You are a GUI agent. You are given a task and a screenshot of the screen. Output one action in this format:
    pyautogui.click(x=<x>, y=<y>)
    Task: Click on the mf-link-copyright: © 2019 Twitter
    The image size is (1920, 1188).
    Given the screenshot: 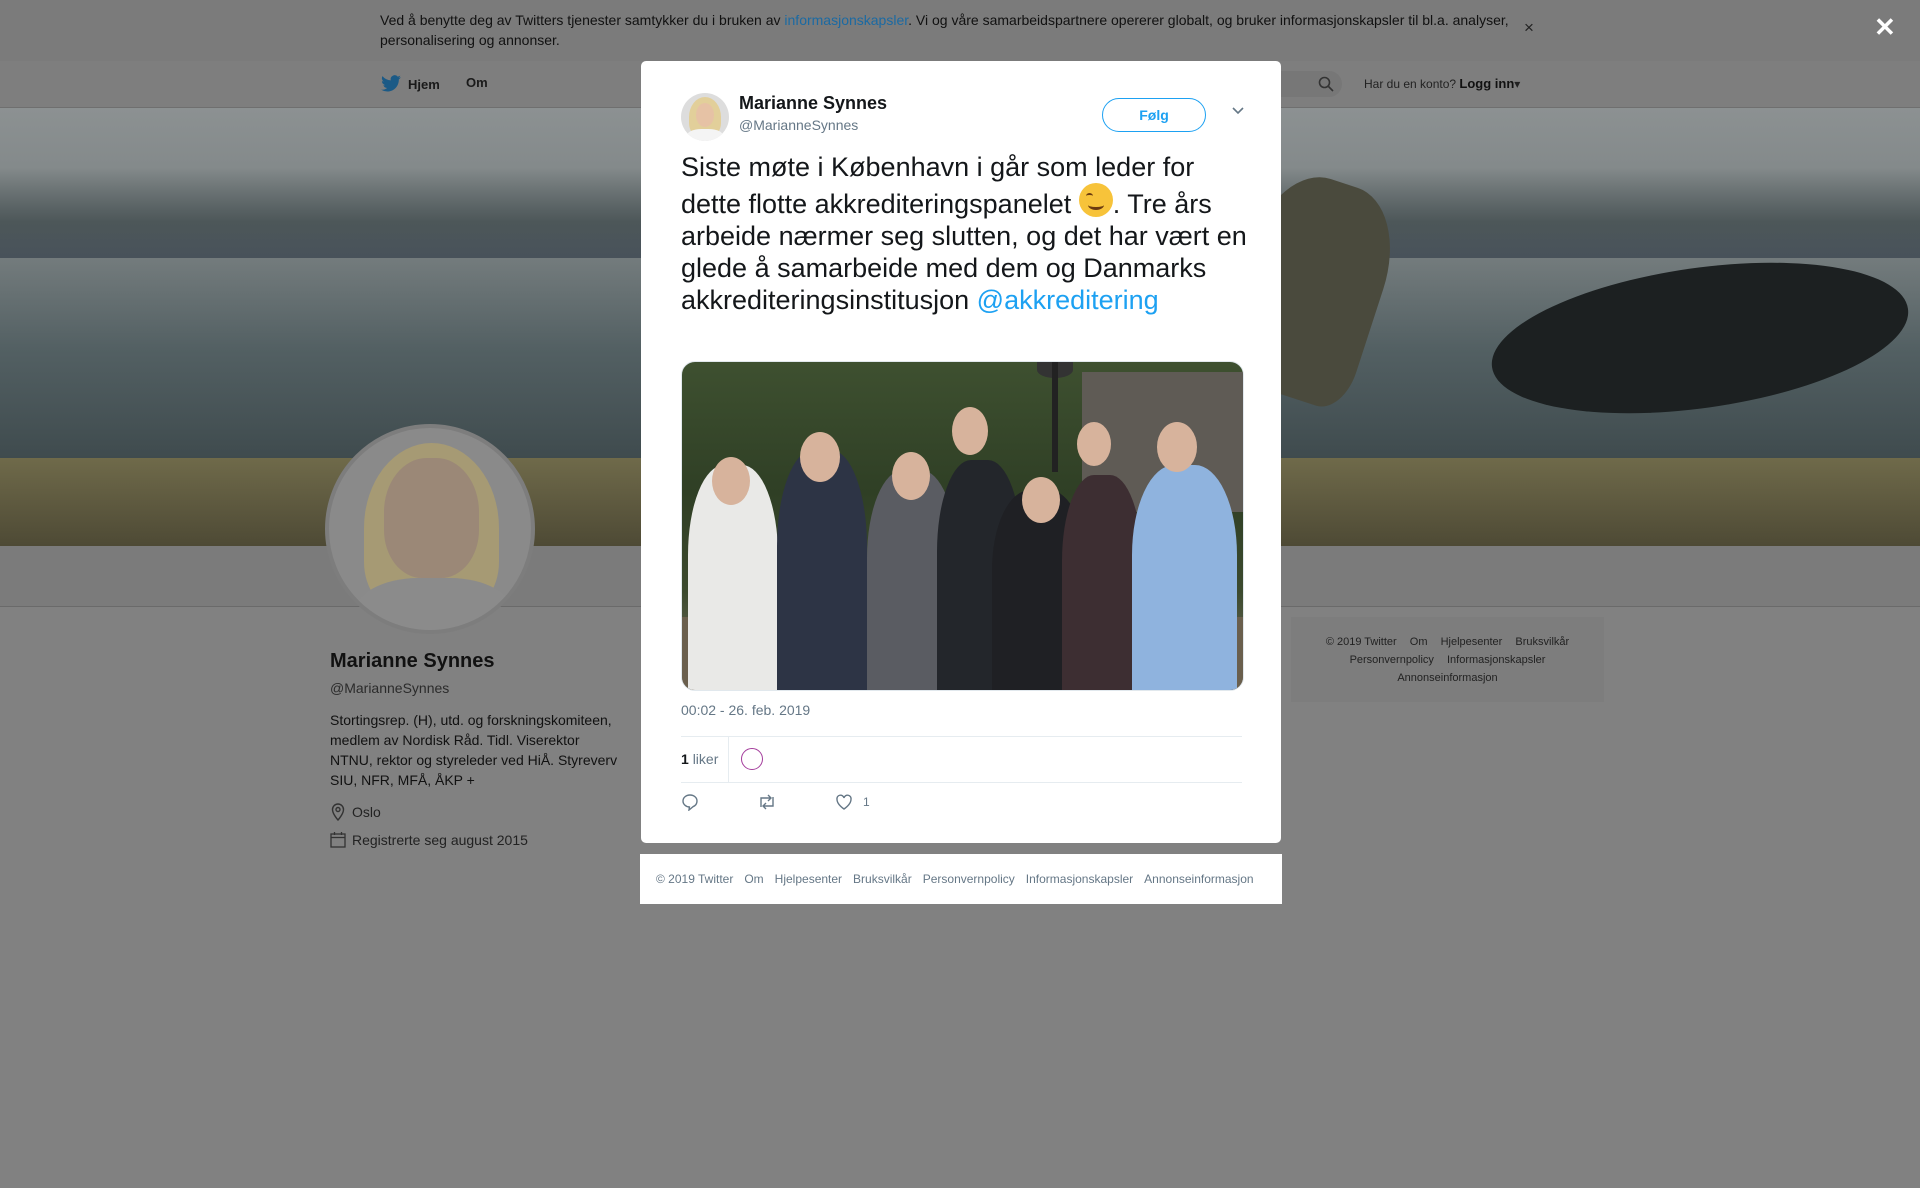 What is the action you would take?
    pyautogui.click(x=694, y=879)
    